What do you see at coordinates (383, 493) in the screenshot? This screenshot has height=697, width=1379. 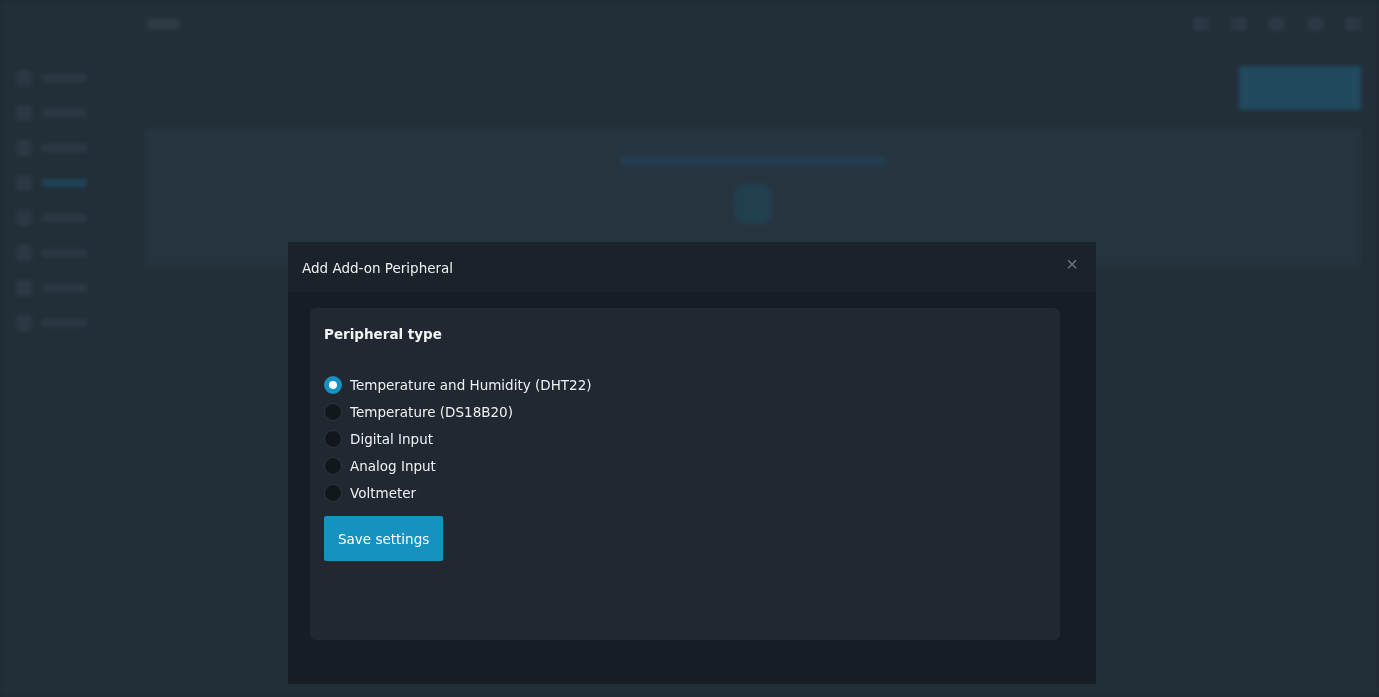 I see `option-label: Voltmeter` at bounding box center [383, 493].